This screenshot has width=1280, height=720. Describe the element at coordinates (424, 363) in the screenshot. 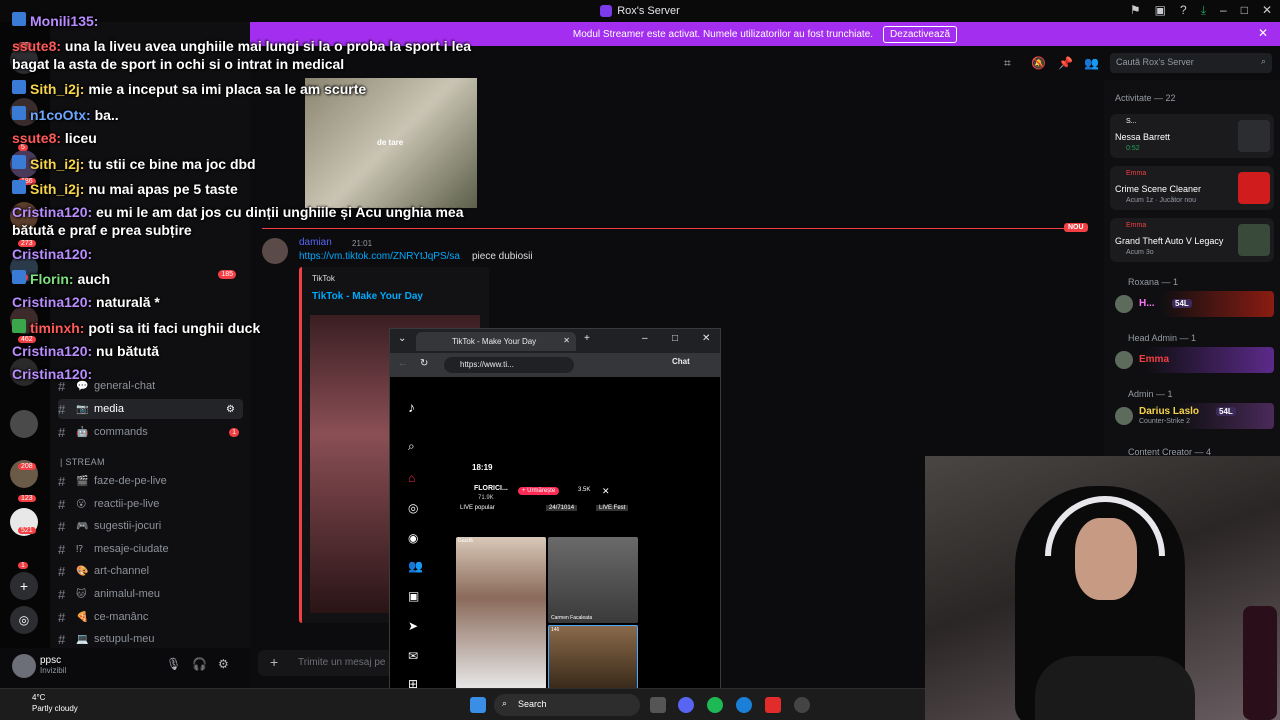

I see `reload-icon: ↻` at that location.